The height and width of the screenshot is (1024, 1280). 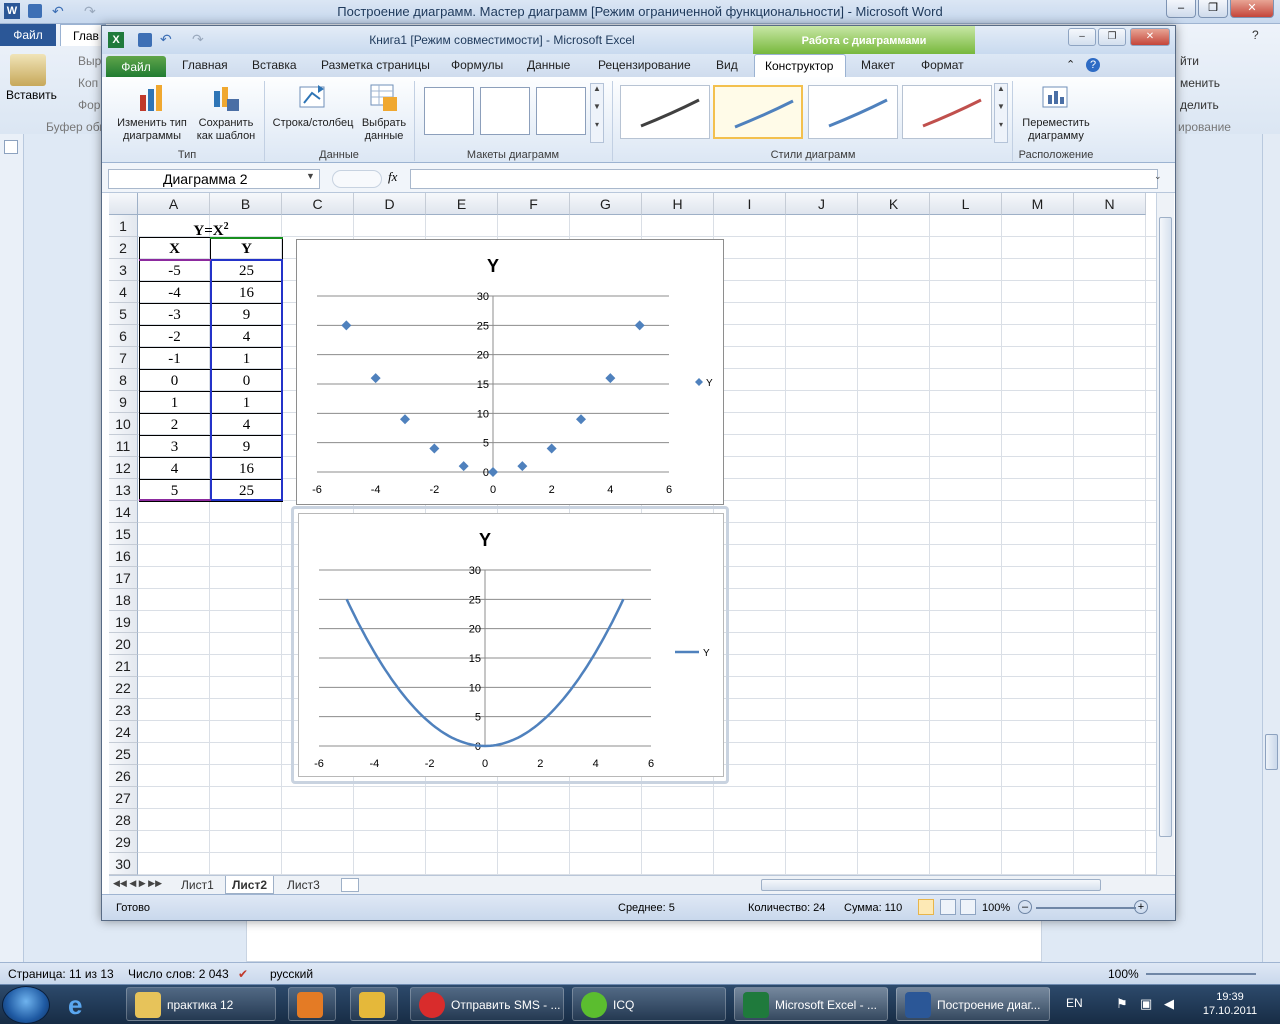 I want to click on status-sum: Сумма: 110, so click(x=873, y=908).